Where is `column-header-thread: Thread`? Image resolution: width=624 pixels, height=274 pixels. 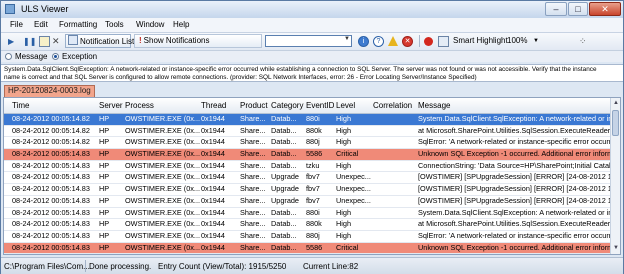
column-header-thread: Thread is located at coordinates (213, 105).